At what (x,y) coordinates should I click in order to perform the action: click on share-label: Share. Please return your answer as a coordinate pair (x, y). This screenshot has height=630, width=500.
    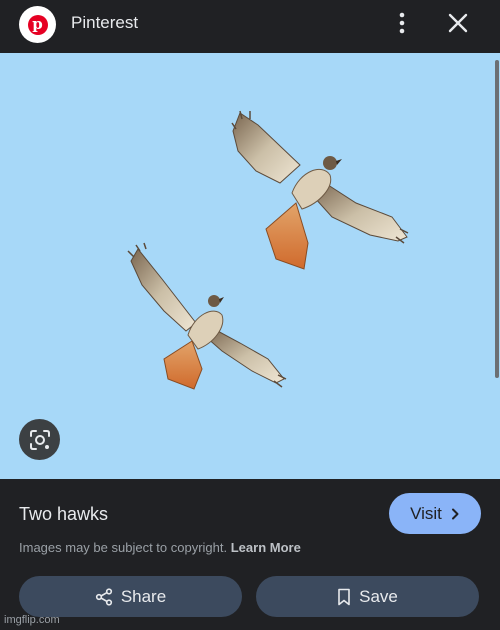
    Looking at the image, I should click on (143, 596).